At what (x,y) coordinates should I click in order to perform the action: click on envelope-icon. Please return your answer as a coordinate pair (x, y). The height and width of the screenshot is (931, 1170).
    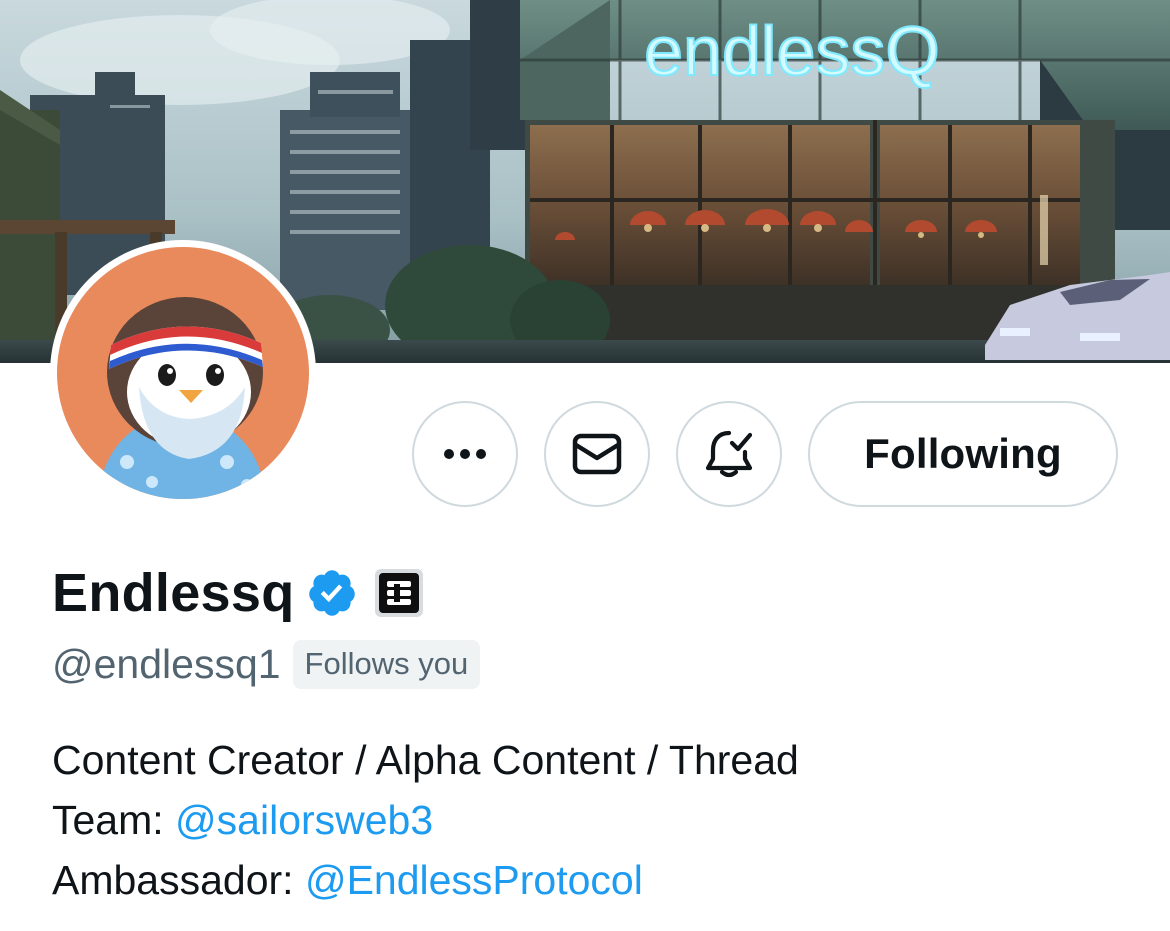
    Looking at the image, I should click on (597, 454).